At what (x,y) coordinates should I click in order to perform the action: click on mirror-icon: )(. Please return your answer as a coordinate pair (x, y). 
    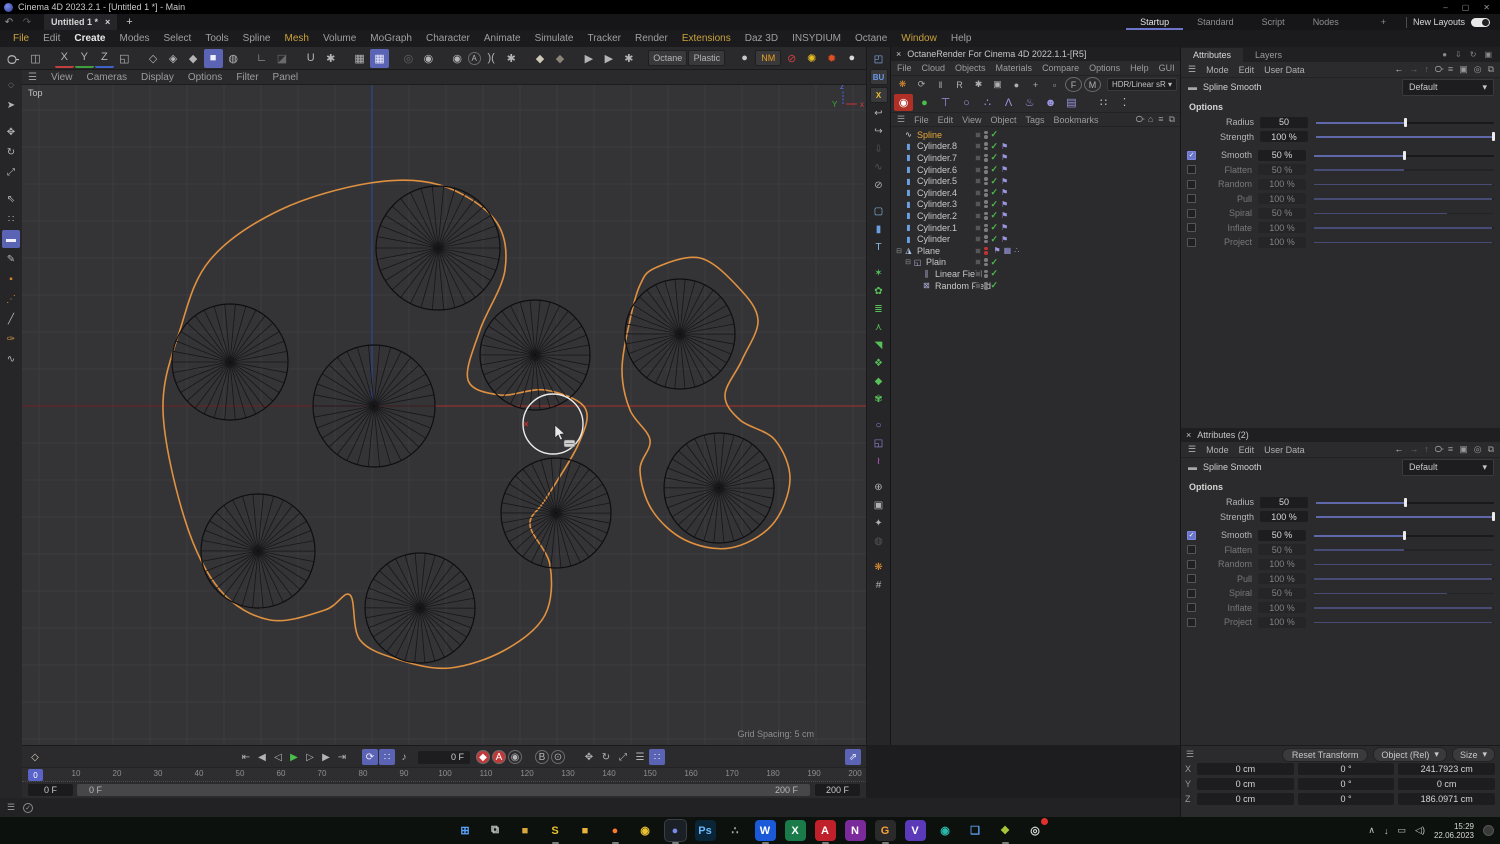
    Looking at the image, I should click on (491, 58).